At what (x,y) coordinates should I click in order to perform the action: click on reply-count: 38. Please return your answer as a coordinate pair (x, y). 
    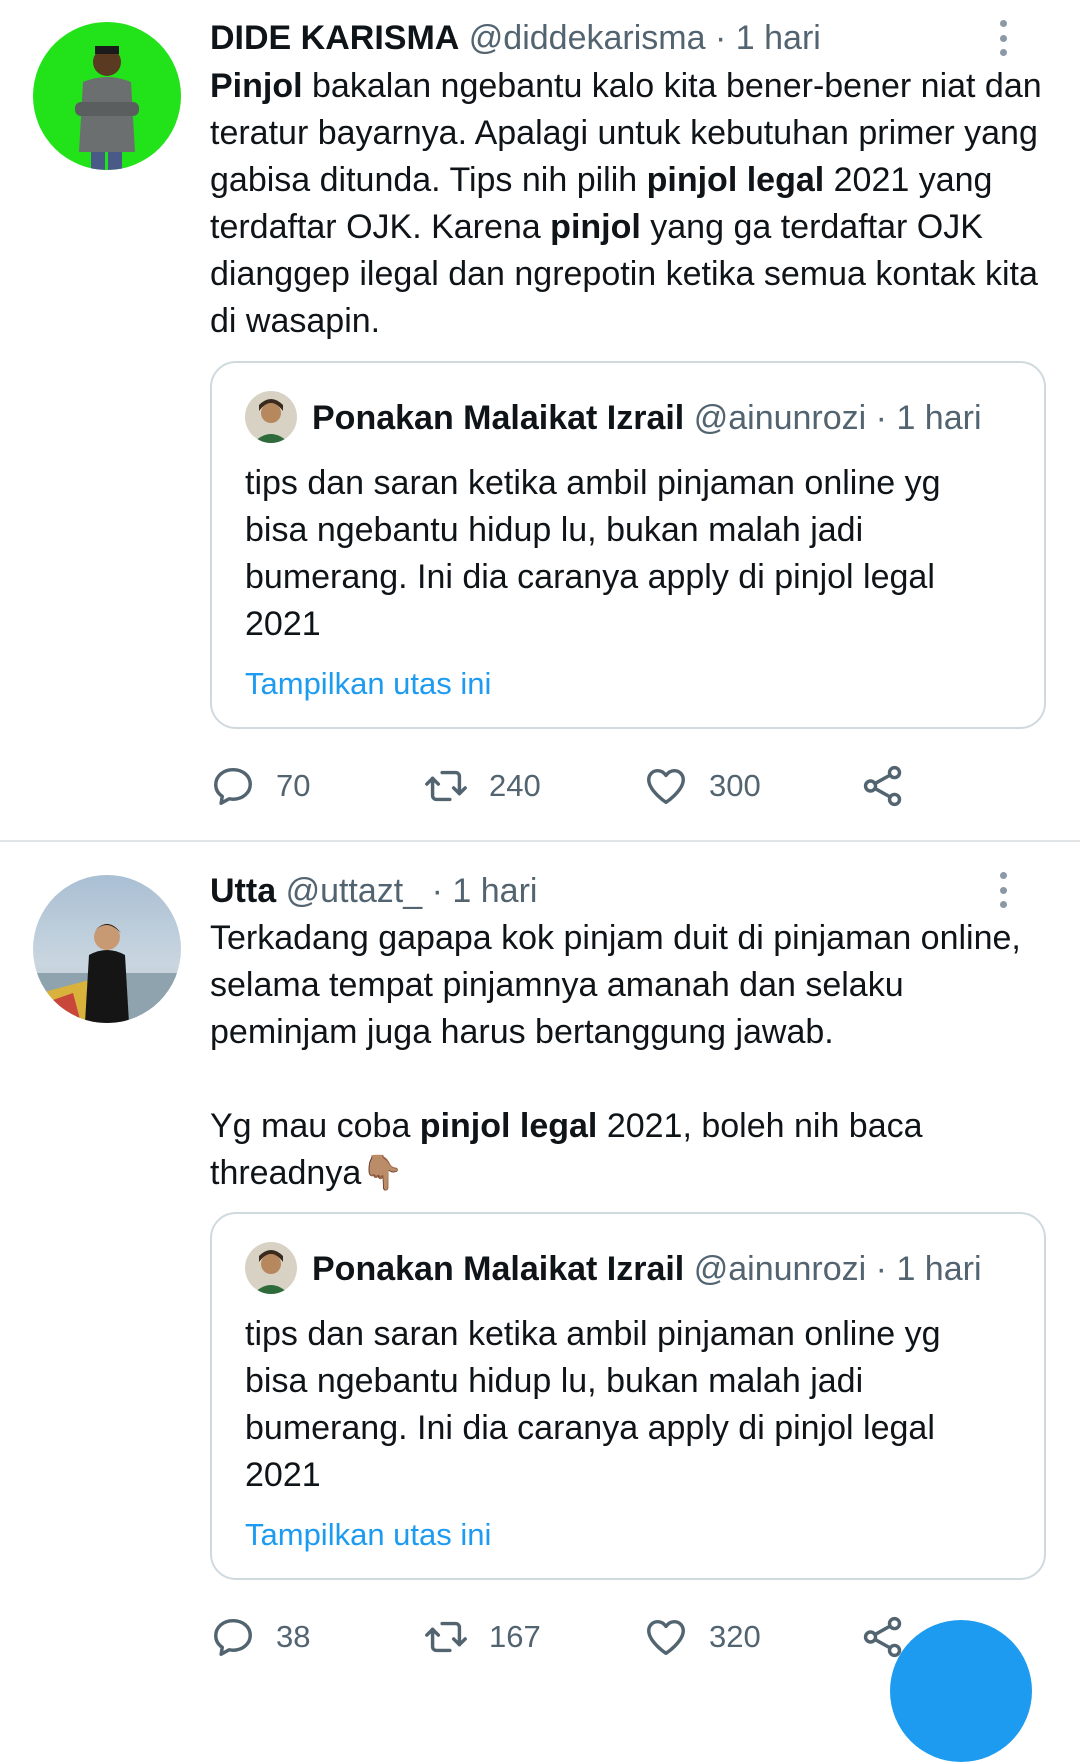
    Looking at the image, I should click on (293, 1636).